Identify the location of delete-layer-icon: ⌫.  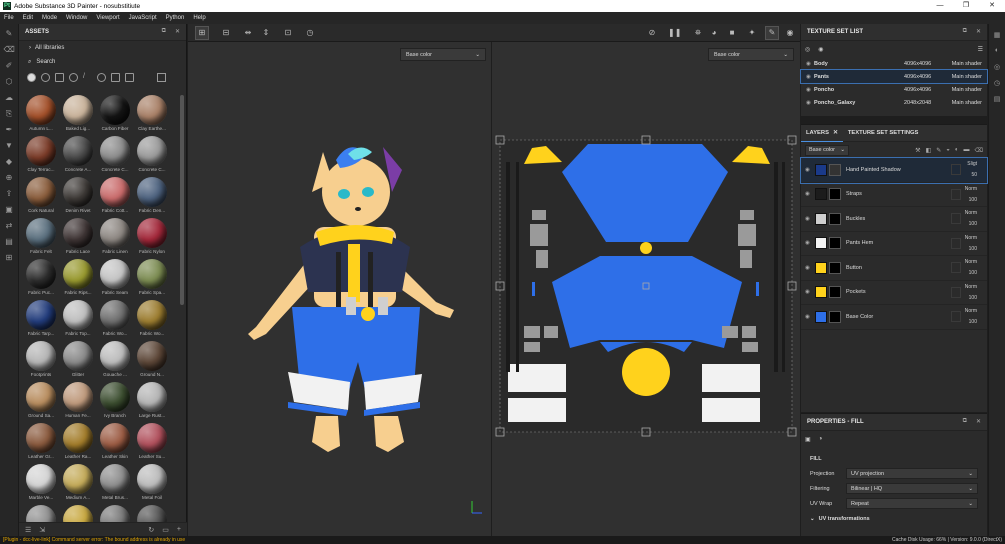
(979, 150).